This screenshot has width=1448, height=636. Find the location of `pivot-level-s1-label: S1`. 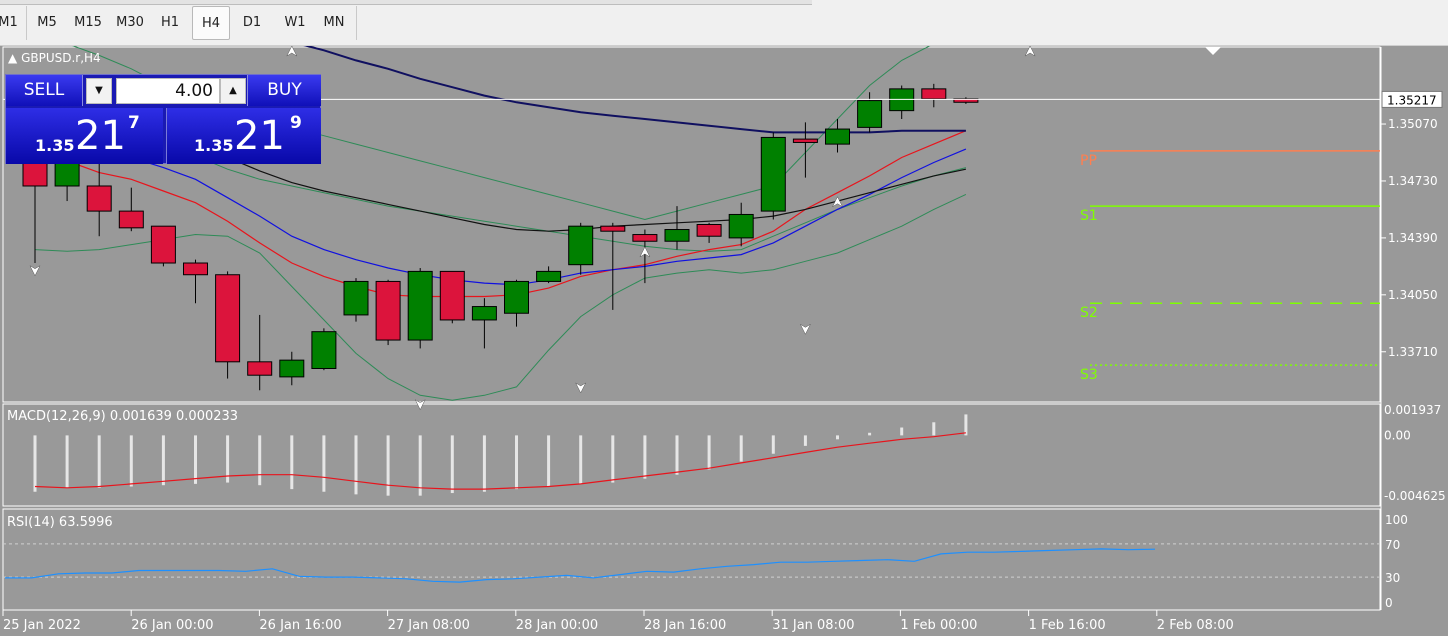

pivot-level-s1-label: S1 is located at coordinates (1089, 216).